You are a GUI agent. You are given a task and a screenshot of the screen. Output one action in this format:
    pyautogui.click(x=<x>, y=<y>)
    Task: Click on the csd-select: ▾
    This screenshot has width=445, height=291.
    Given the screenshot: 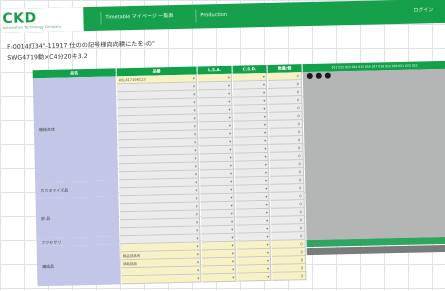 What is the action you would take?
    pyautogui.click(x=254, y=277)
    